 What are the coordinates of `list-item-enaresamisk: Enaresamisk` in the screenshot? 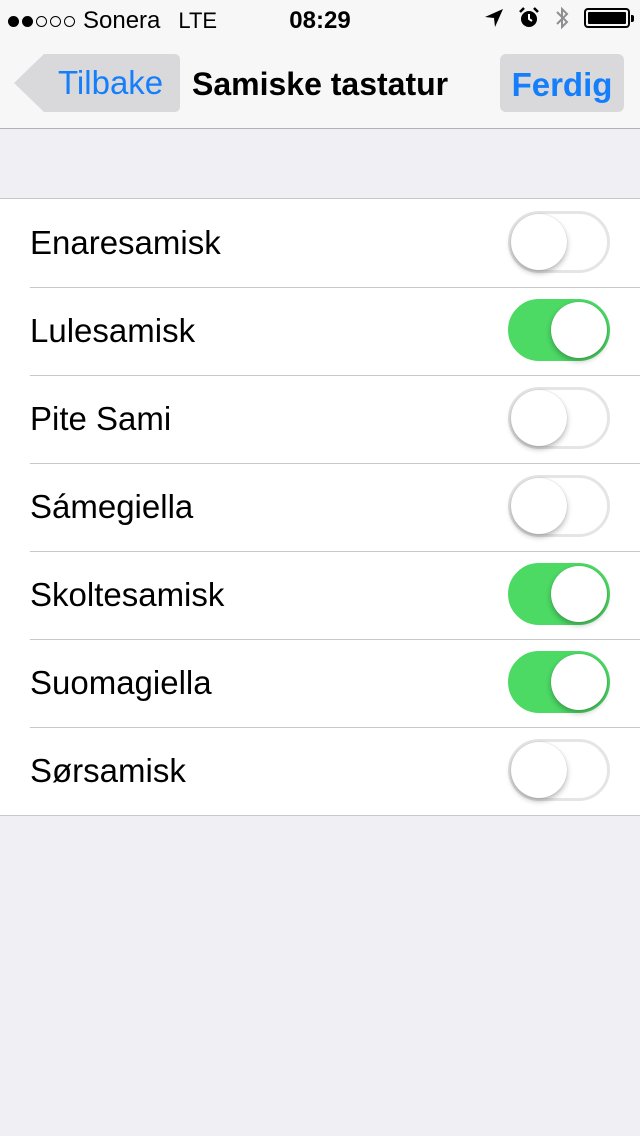 It's located at (320, 243).